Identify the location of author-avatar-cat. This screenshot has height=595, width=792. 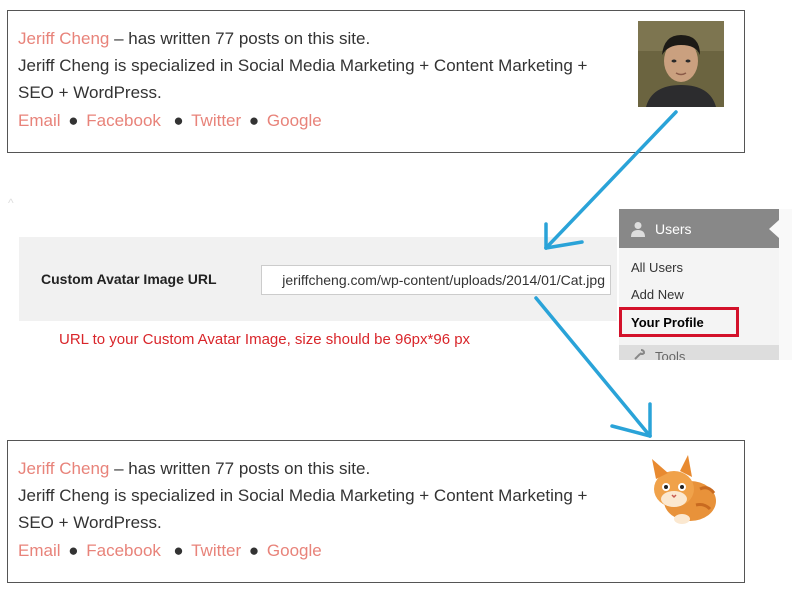
(681, 492).